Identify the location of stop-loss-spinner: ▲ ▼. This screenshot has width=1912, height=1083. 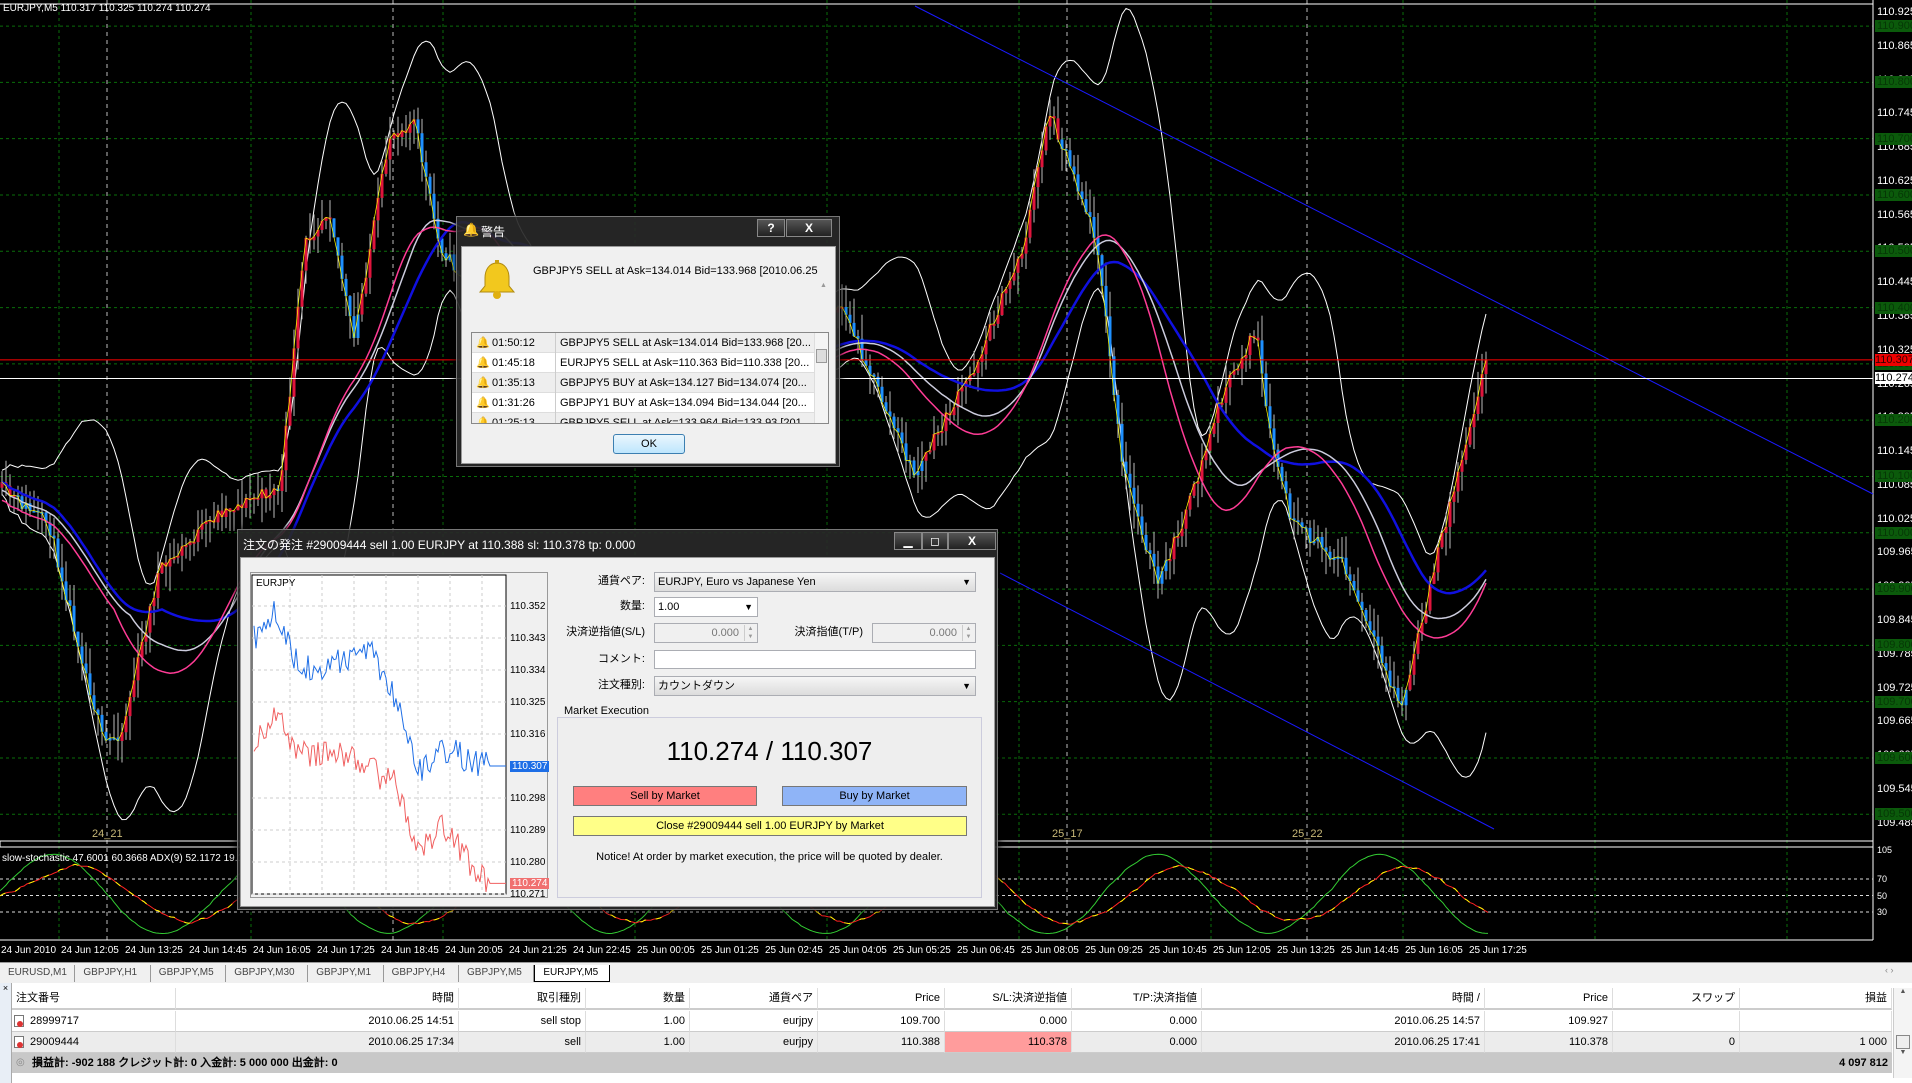
(750, 633).